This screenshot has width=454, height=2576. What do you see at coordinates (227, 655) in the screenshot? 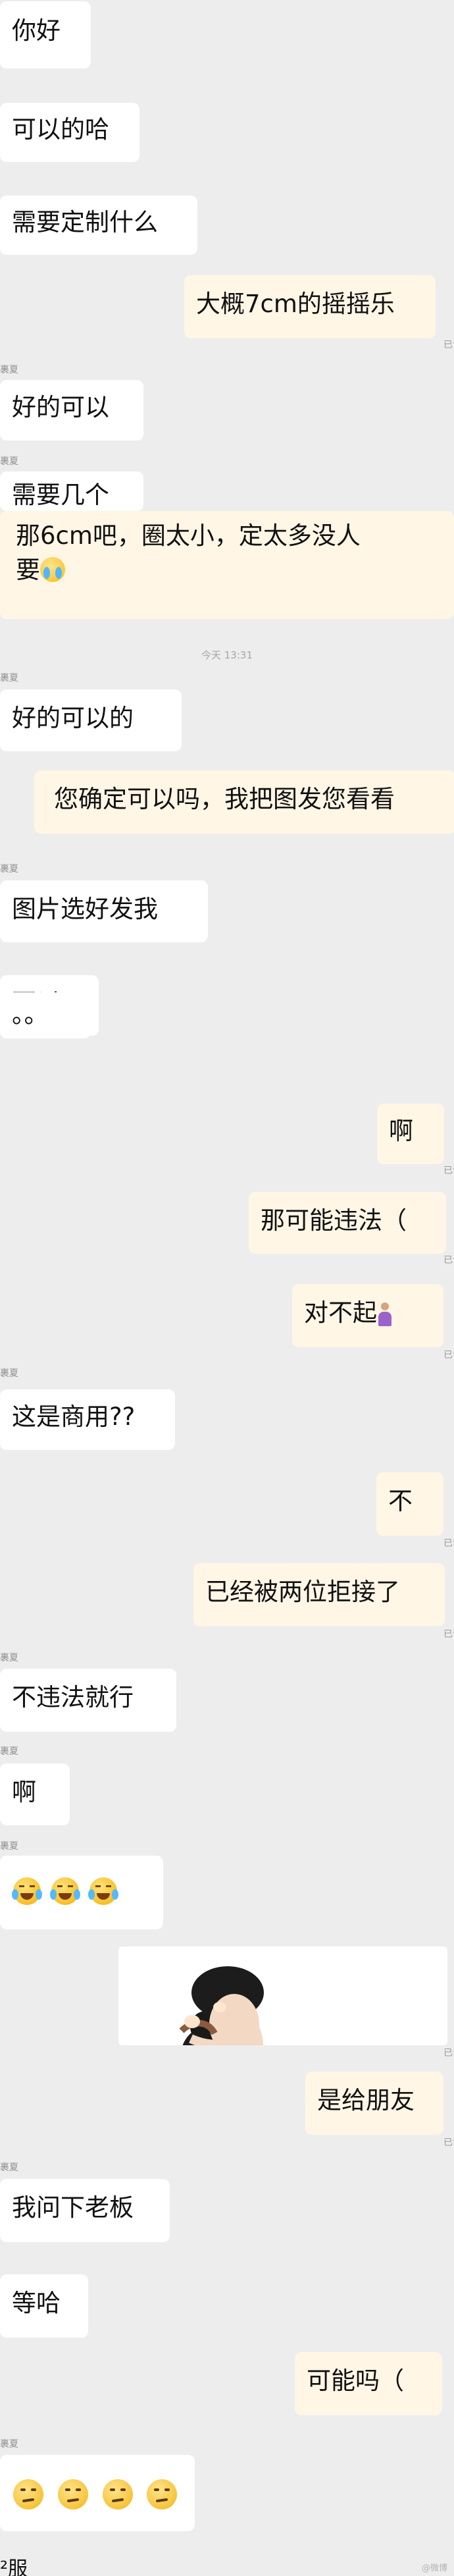
I see `timestamp: 今天 13:31` at bounding box center [227, 655].